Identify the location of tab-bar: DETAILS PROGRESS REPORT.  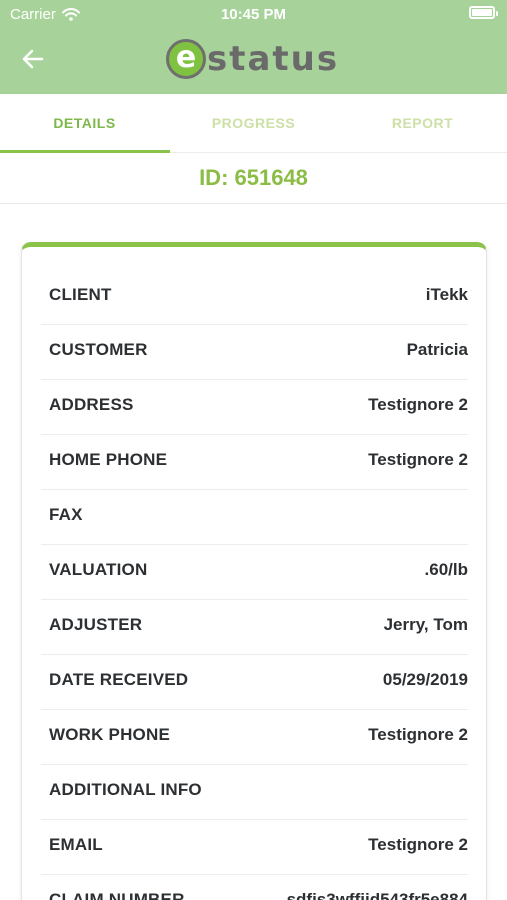
(253, 123).